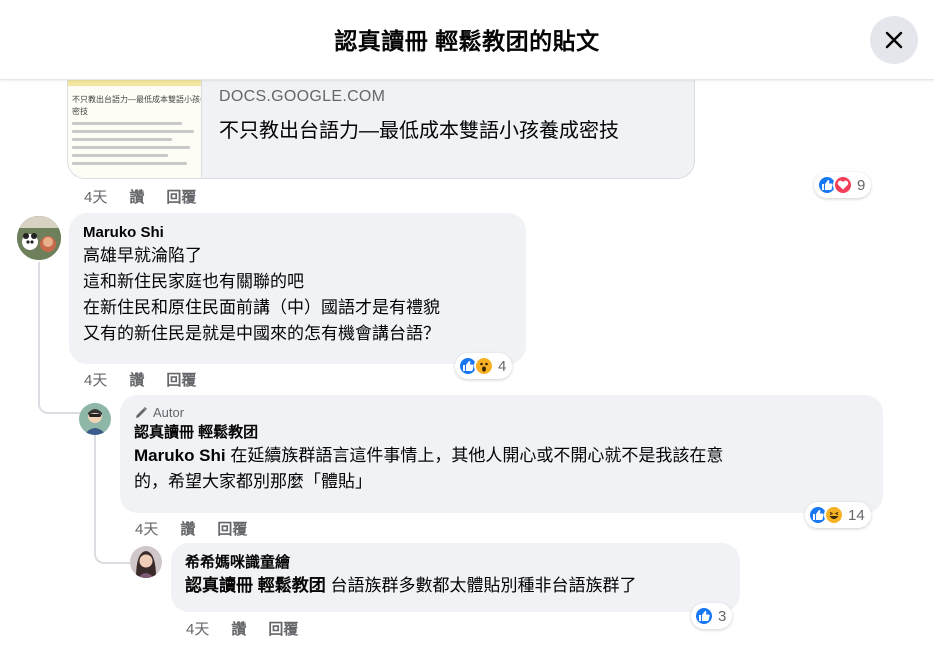  I want to click on comment-author: 希希媽咪識童繪, so click(455, 563).